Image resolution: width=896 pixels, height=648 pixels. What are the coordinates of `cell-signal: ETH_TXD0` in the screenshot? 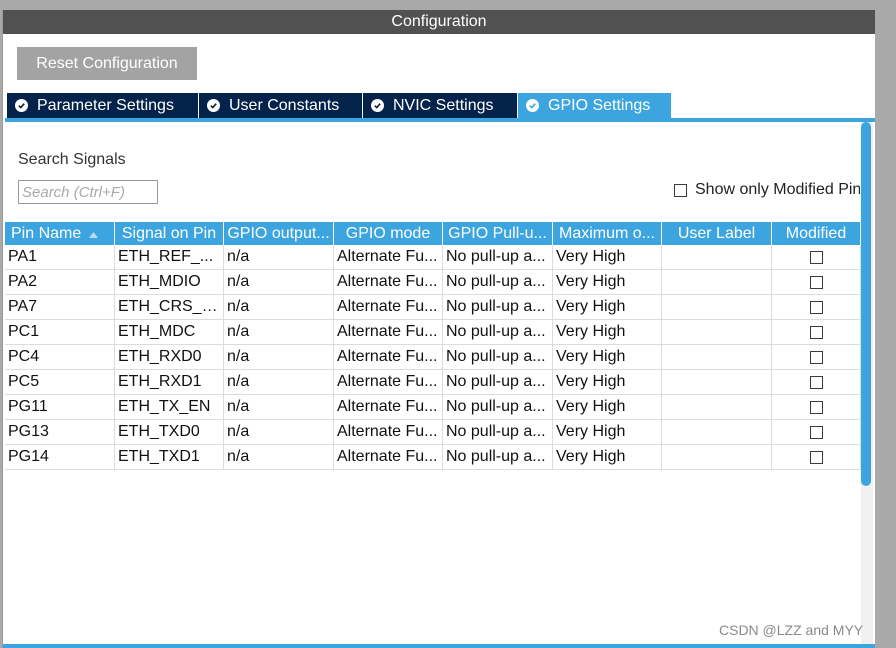 It's located at (169, 432).